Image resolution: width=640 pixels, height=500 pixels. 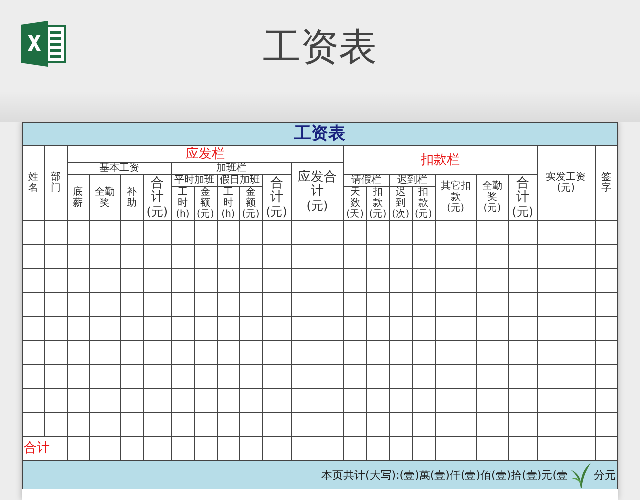 I want to click on column-header: 实发工资(元), so click(x=566, y=183).